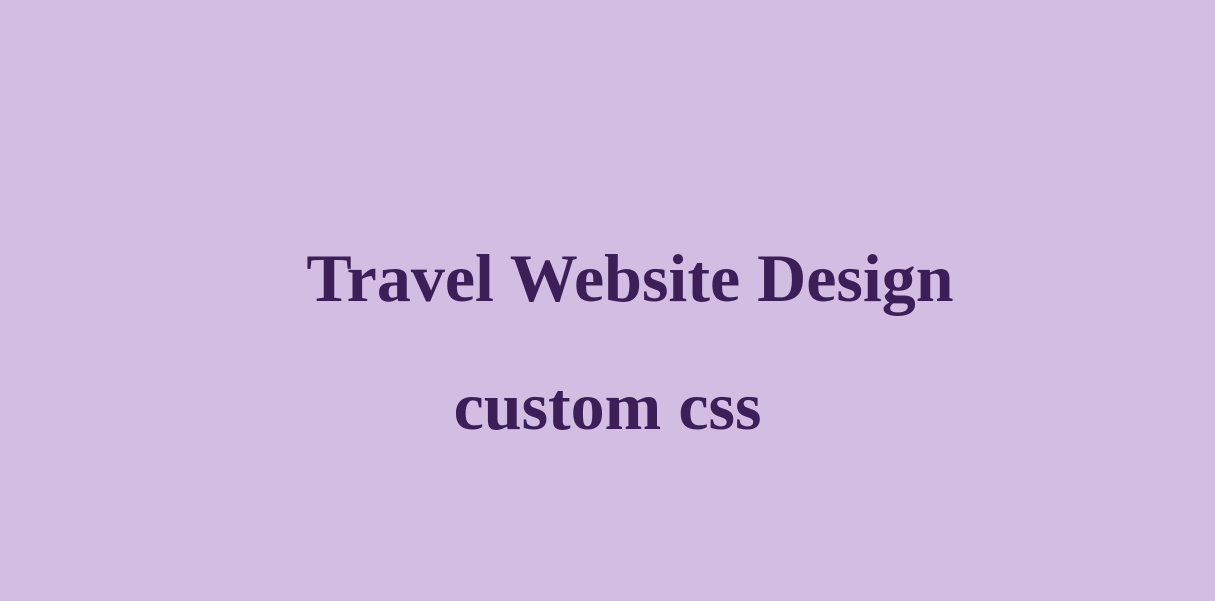  What do you see at coordinates (630, 278) in the screenshot?
I see `headline-title: Travel Website Design` at bounding box center [630, 278].